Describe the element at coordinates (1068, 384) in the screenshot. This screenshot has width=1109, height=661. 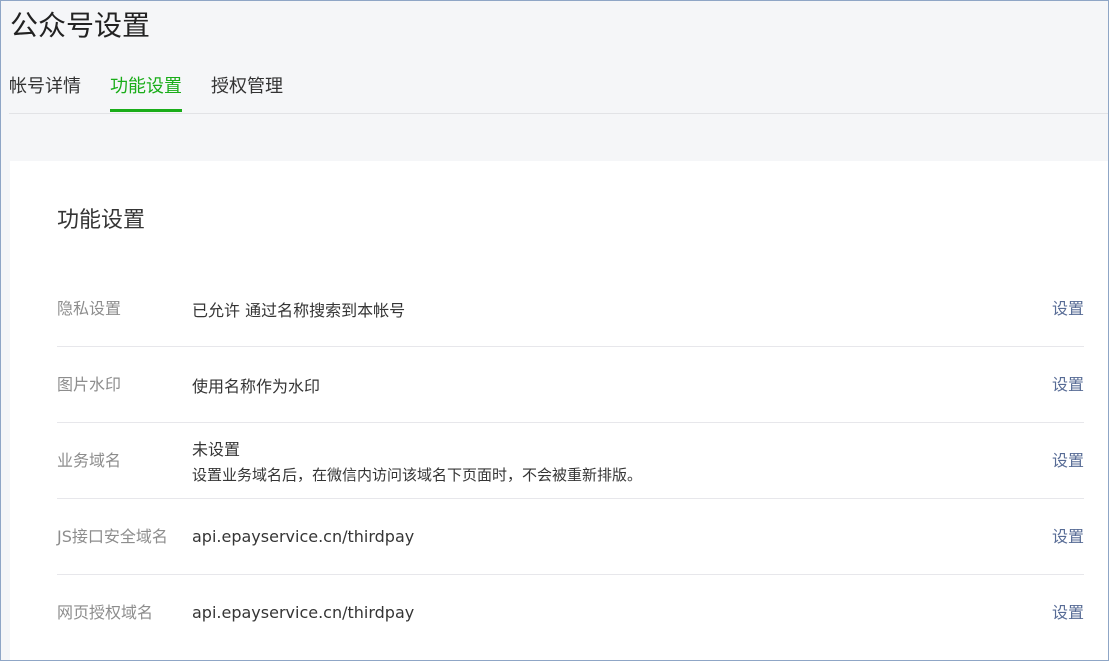
I see `watermark-settings-link: 设置` at that location.